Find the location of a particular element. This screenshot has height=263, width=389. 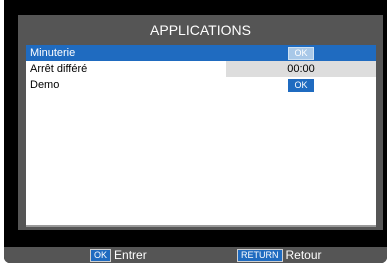

button-hints-bar: OK Entrer RETURN Retour is located at coordinates (195, 255).